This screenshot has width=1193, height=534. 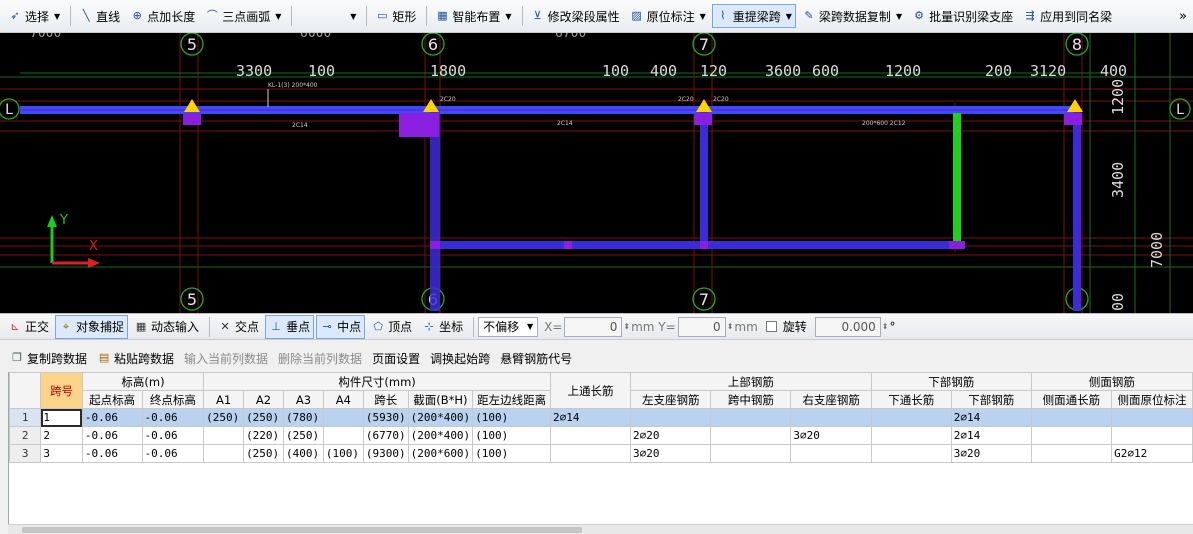 What do you see at coordinates (442, 327) in the screenshot?
I see `coordinate-snap-button: ⊹ 坐标` at bounding box center [442, 327].